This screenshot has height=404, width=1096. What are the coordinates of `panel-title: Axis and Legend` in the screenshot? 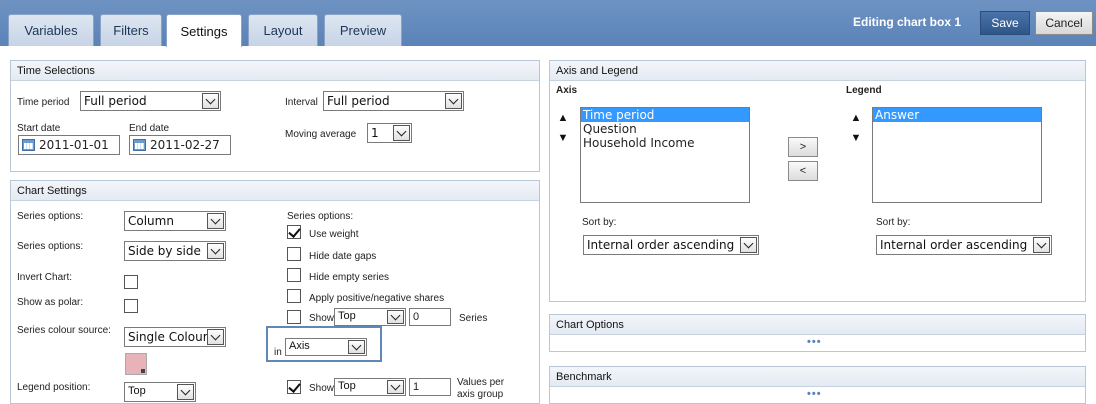 It's located at (817, 71).